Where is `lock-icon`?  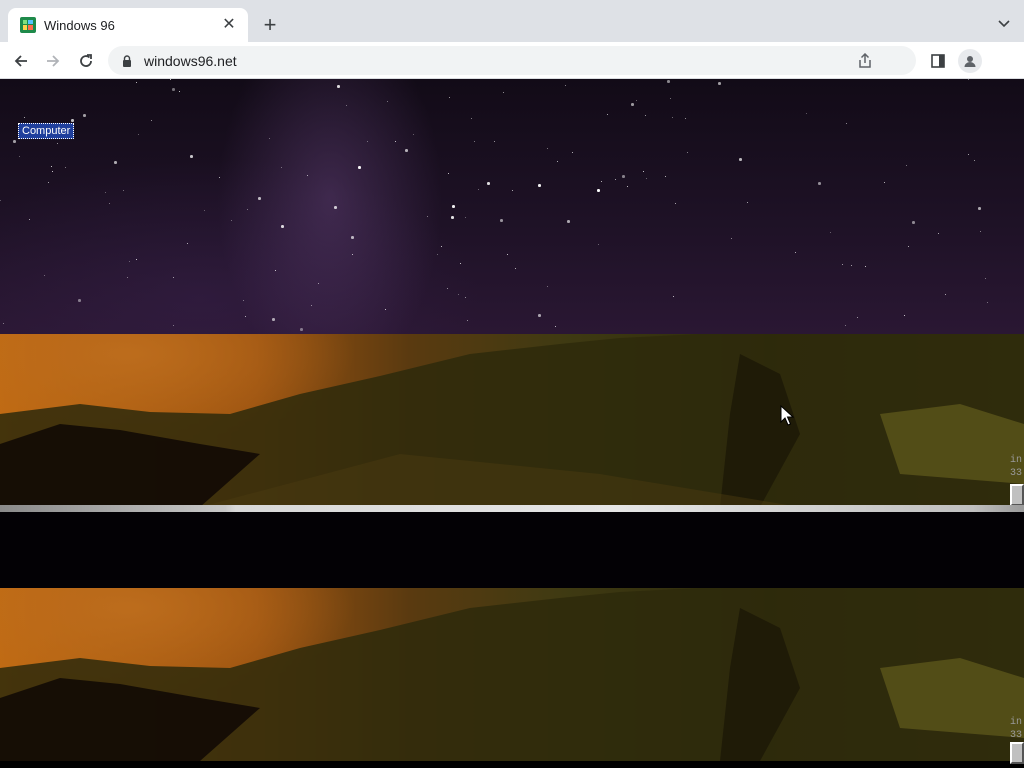 lock-icon is located at coordinates (127, 61).